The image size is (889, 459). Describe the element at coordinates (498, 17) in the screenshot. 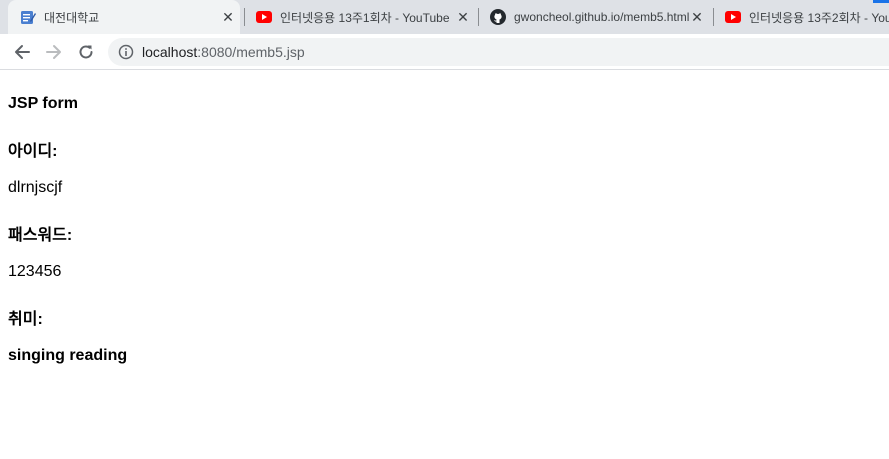

I see `github-icon` at that location.